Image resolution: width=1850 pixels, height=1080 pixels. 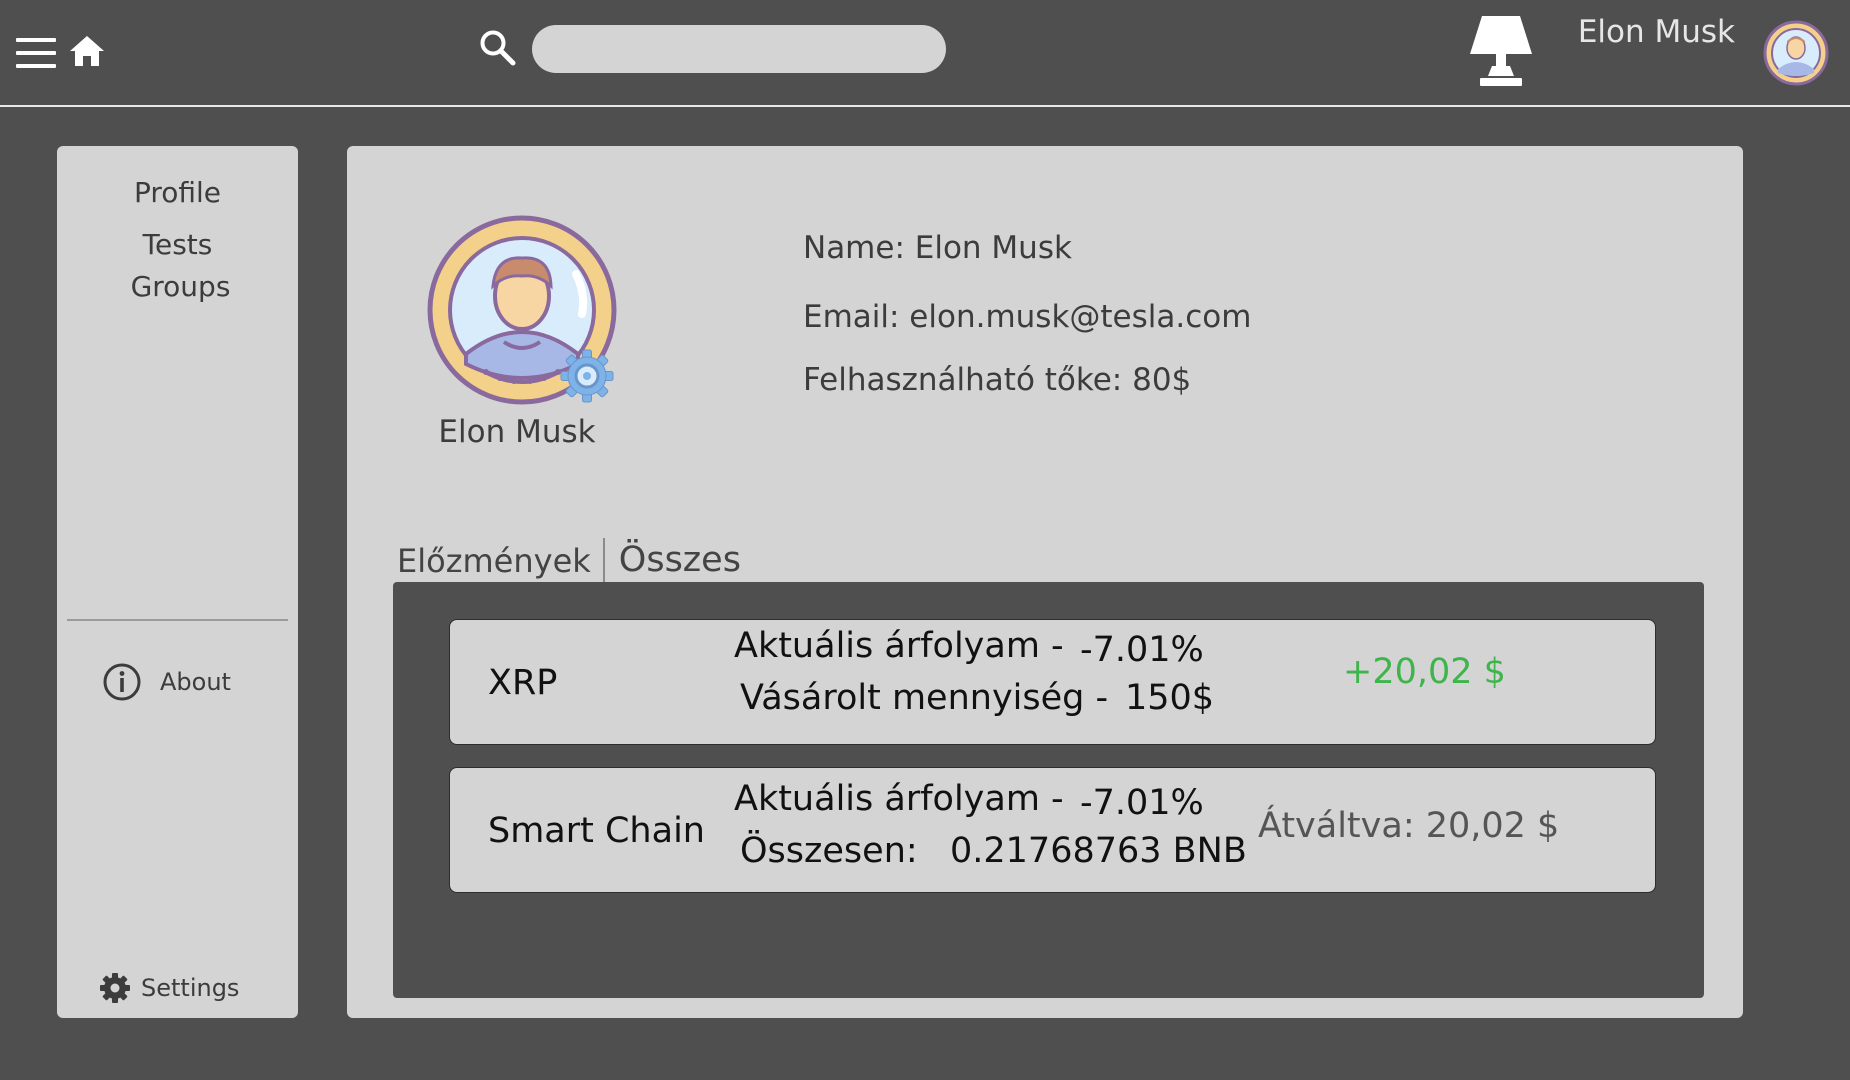 I want to click on profile-capital-line: Felhasználható tőke: 80$, so click(x=997, y=380).